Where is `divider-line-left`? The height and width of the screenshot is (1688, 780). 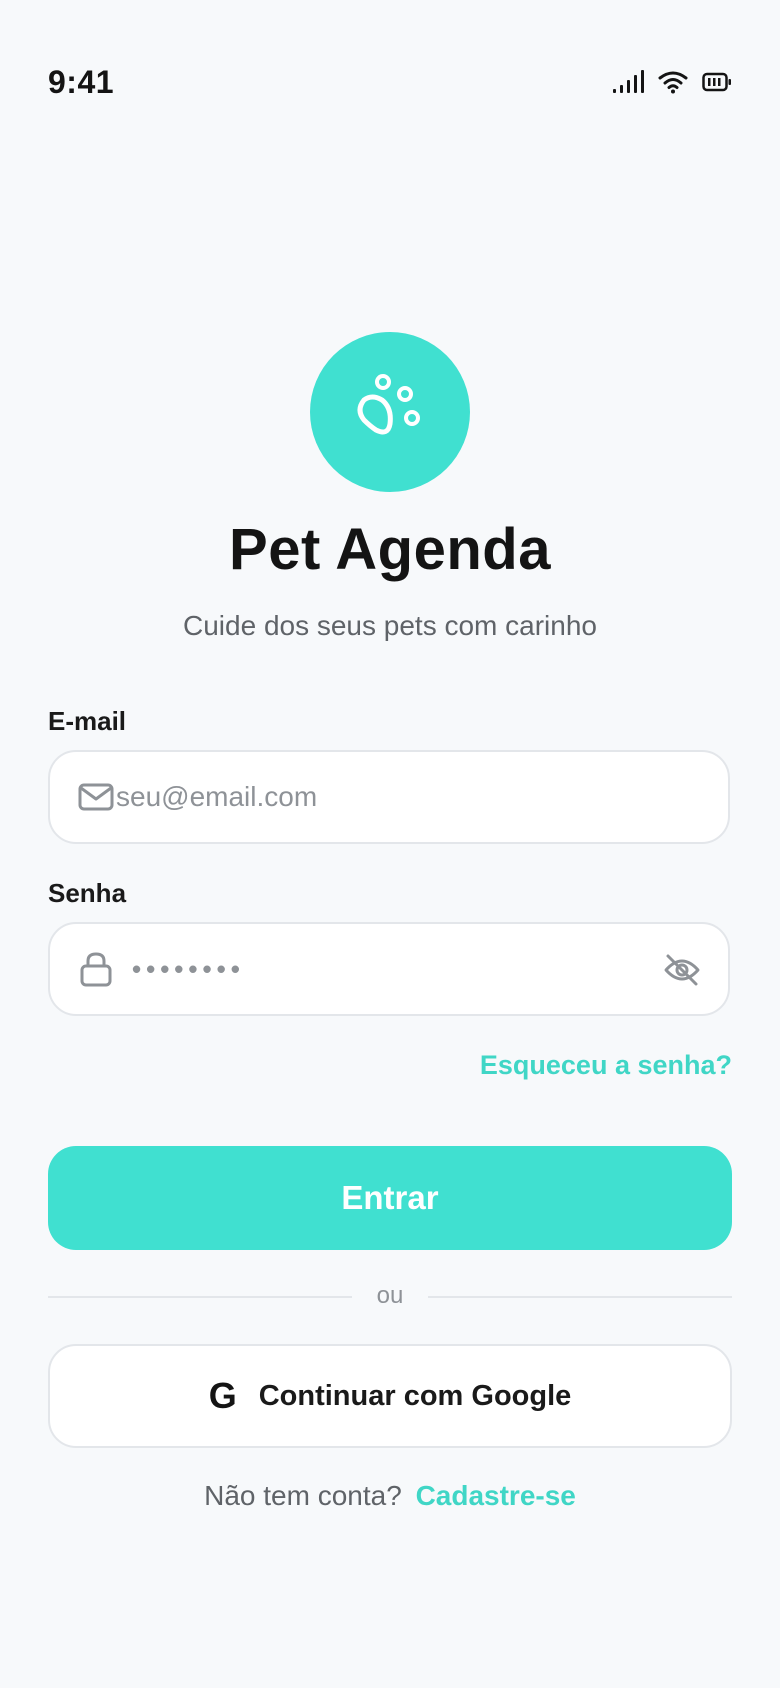
divider-line-left is located at coordinates (200, 1297).